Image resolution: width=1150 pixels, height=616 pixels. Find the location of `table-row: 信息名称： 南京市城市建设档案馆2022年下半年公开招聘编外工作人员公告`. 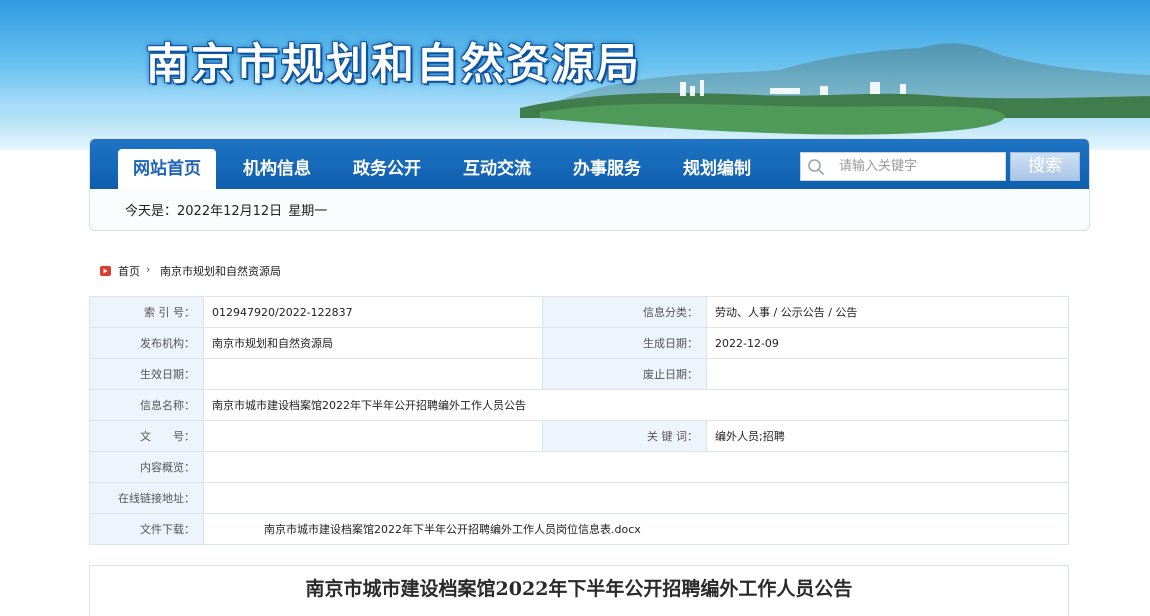

table-row: 信息名称： 南京市城市建设档案馆2022年下半年公开招聘编外工作人员公告 is located at coordinates (579, 405).